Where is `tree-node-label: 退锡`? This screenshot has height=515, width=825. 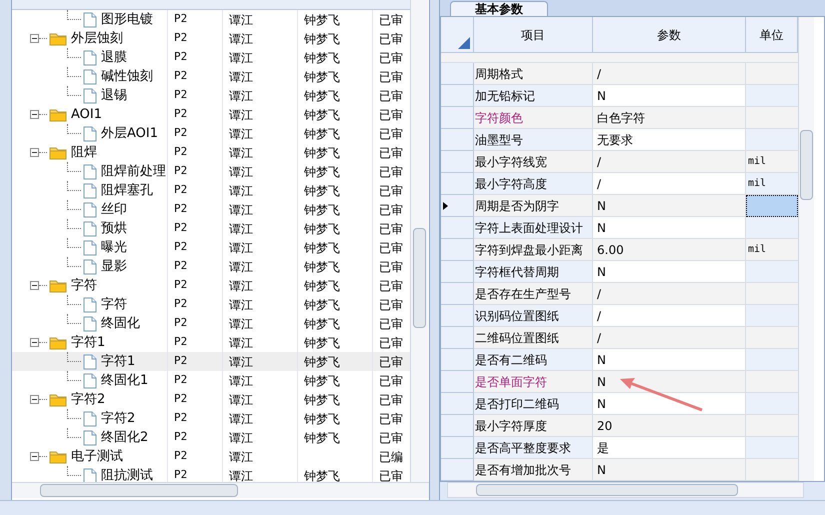
tree-node-label: 退锡 is located at coordinates (114, 96).